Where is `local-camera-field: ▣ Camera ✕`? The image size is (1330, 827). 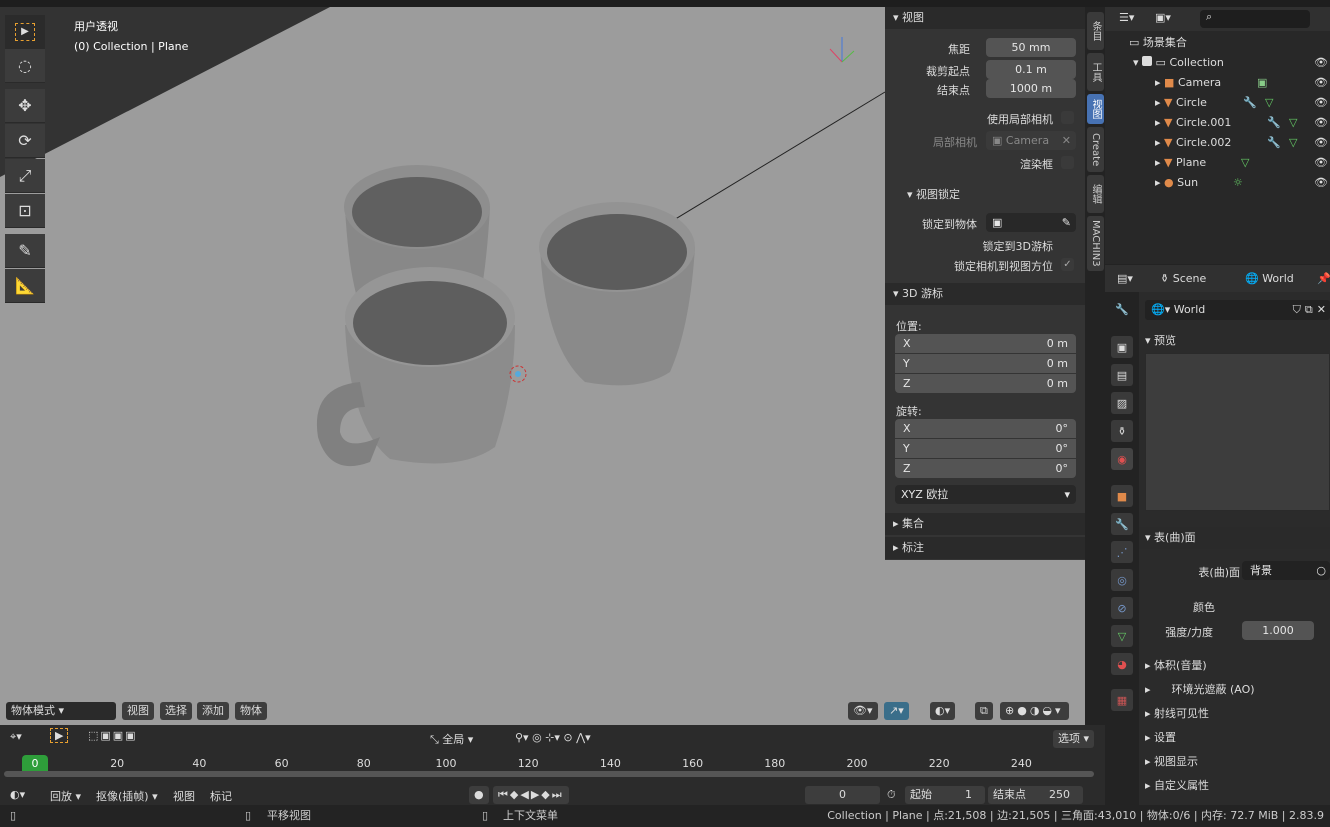
local-camera-field: ▣ Camera ✕ is located at coordinates (1031, 140).